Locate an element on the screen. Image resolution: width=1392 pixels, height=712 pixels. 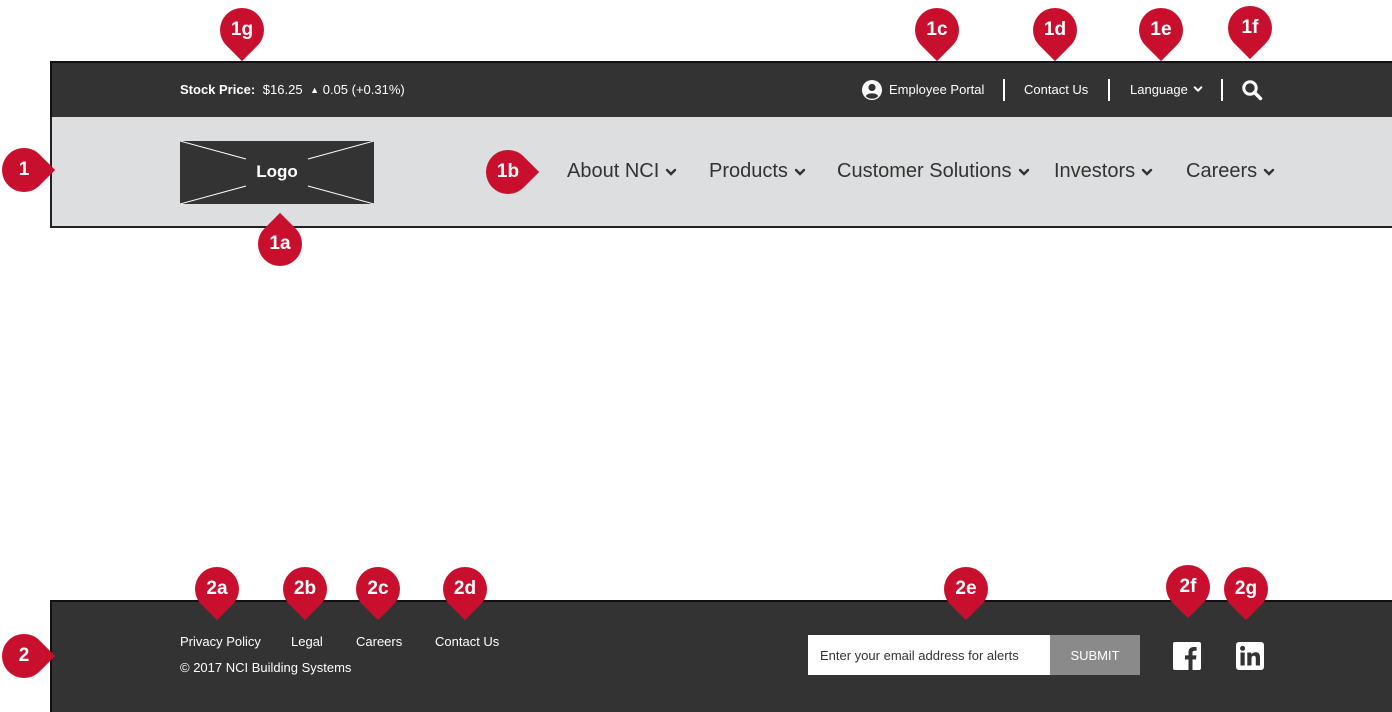
annotation-marker: 1f is located at coordinates (1250, 30).